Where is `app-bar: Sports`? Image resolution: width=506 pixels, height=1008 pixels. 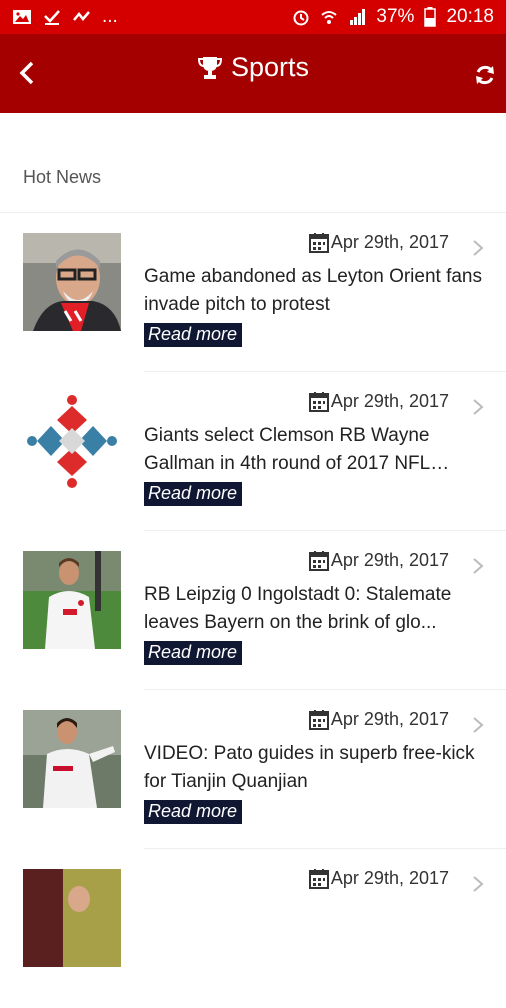
app-bar: Sports is located at coordinates (253, 73).